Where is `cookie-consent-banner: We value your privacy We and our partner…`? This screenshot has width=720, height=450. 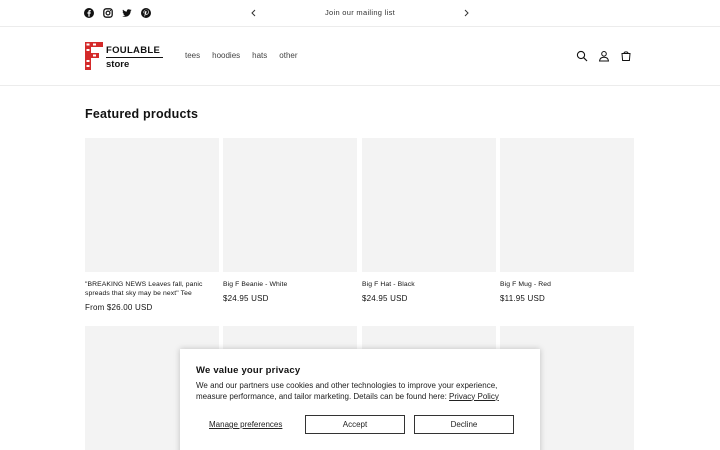 cookie-consent-banner: We value your privacy We and our partner… is located at coordinates (360, 399).